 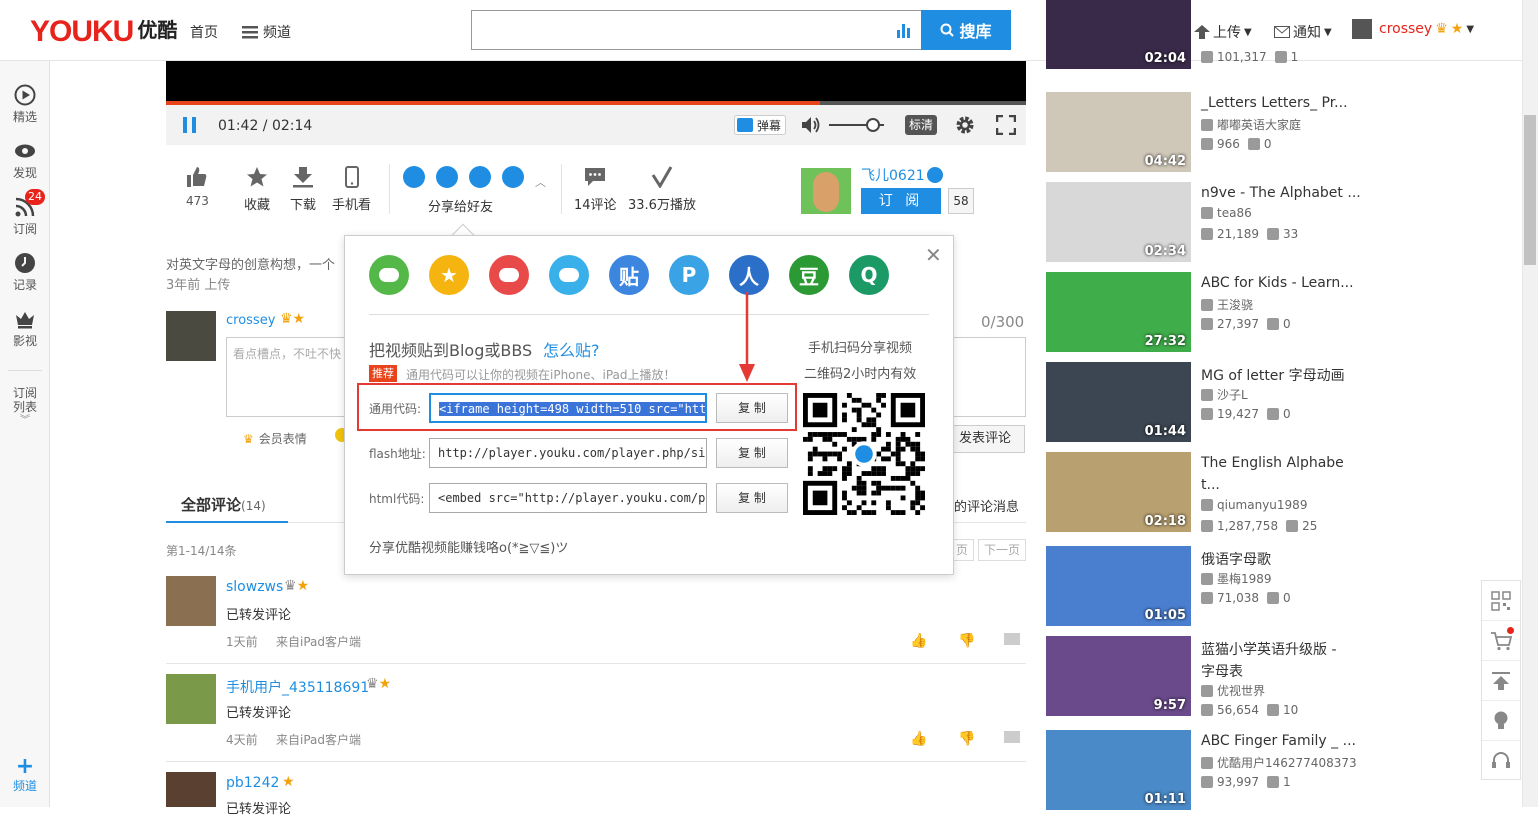 What do you see at coordinates (414, 177) in the screenshot?
I see `wechat-share-icon` at bounding box center [414, 177].